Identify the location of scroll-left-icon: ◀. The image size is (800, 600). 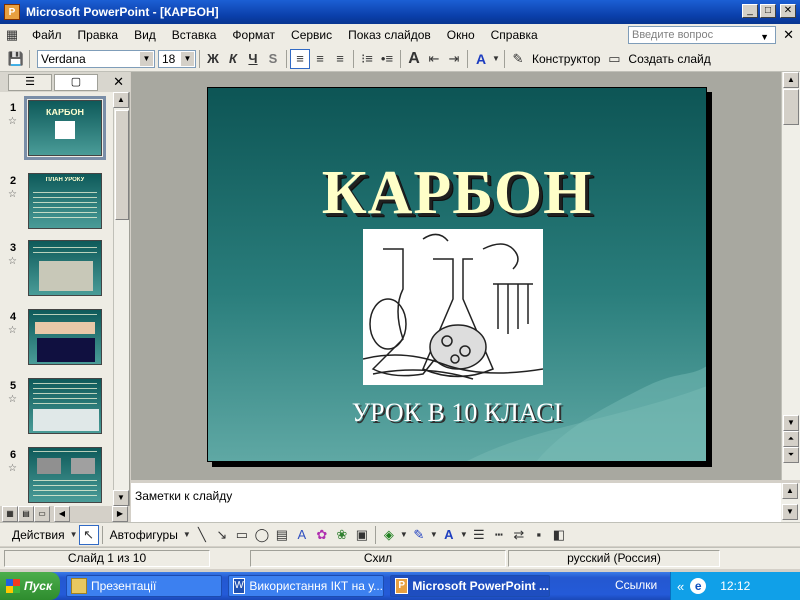
(62, 514).